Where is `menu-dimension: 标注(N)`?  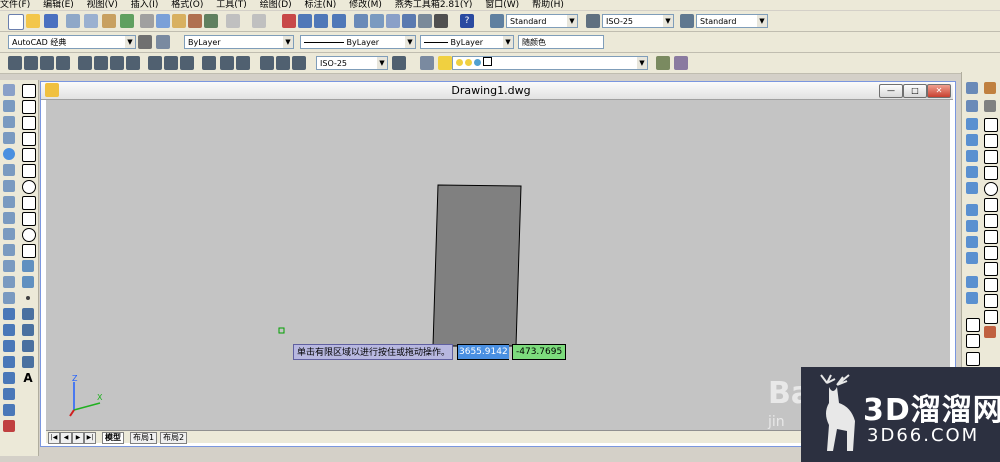
menu-dimension: 标注(N) is located at coordinates (321, 5).